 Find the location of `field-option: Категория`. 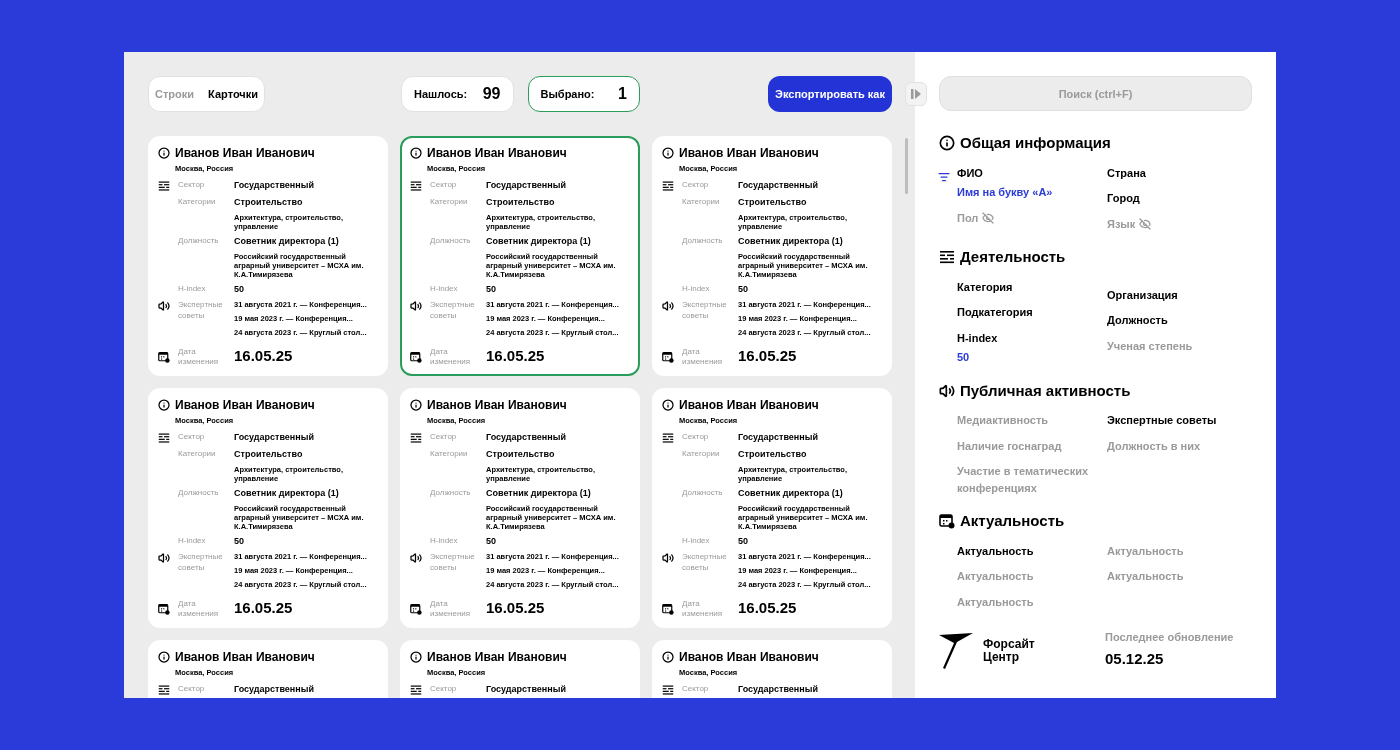

field-option: Категория is located at coordinates (985, 286).